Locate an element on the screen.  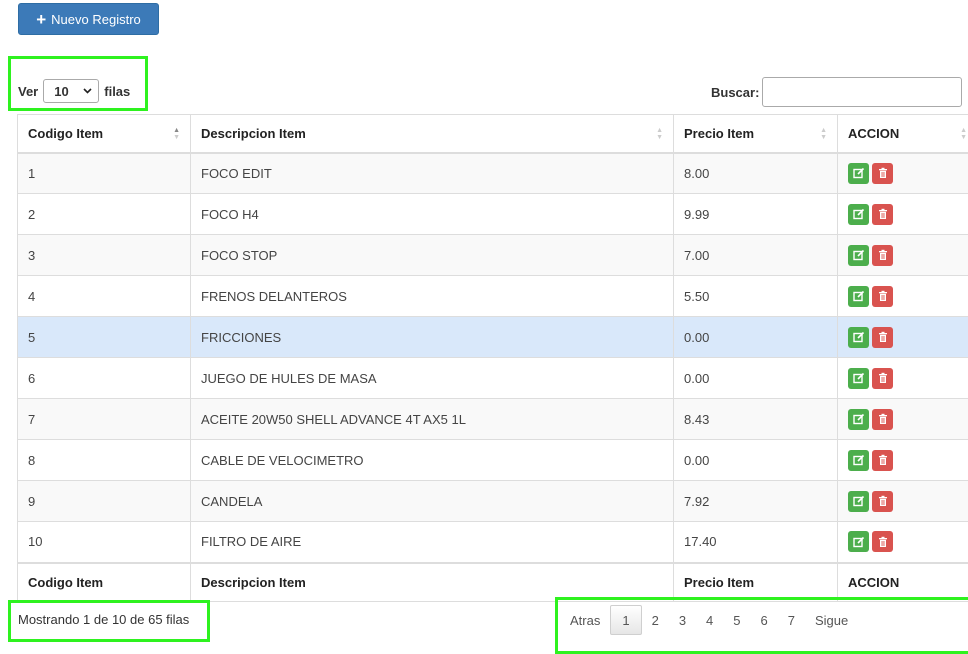
table-row: 6 JUEGO DE HULES DE MASA 0.00 is located at coordinates (492, 378).